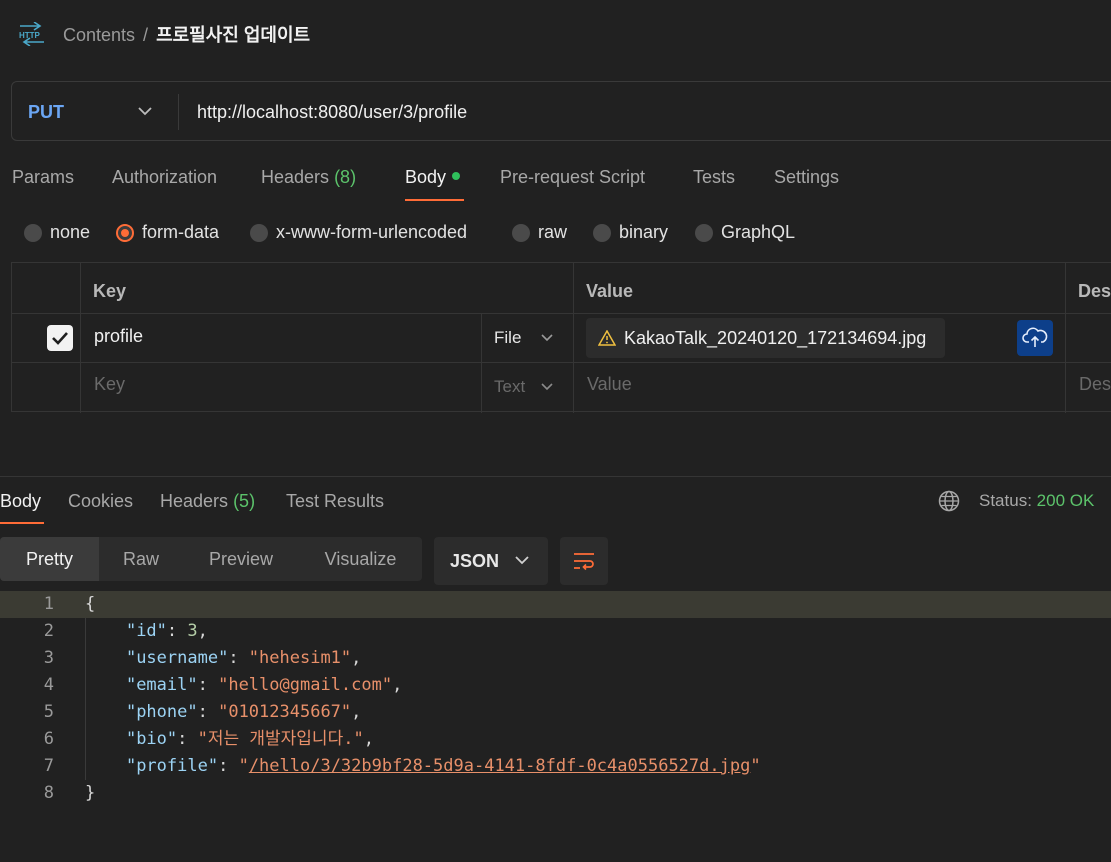 This screenshot has width=1111, height=862. Describe the element at coordinates (456, 176) in the screenshot. I see `body-indicator-dot` at that location.